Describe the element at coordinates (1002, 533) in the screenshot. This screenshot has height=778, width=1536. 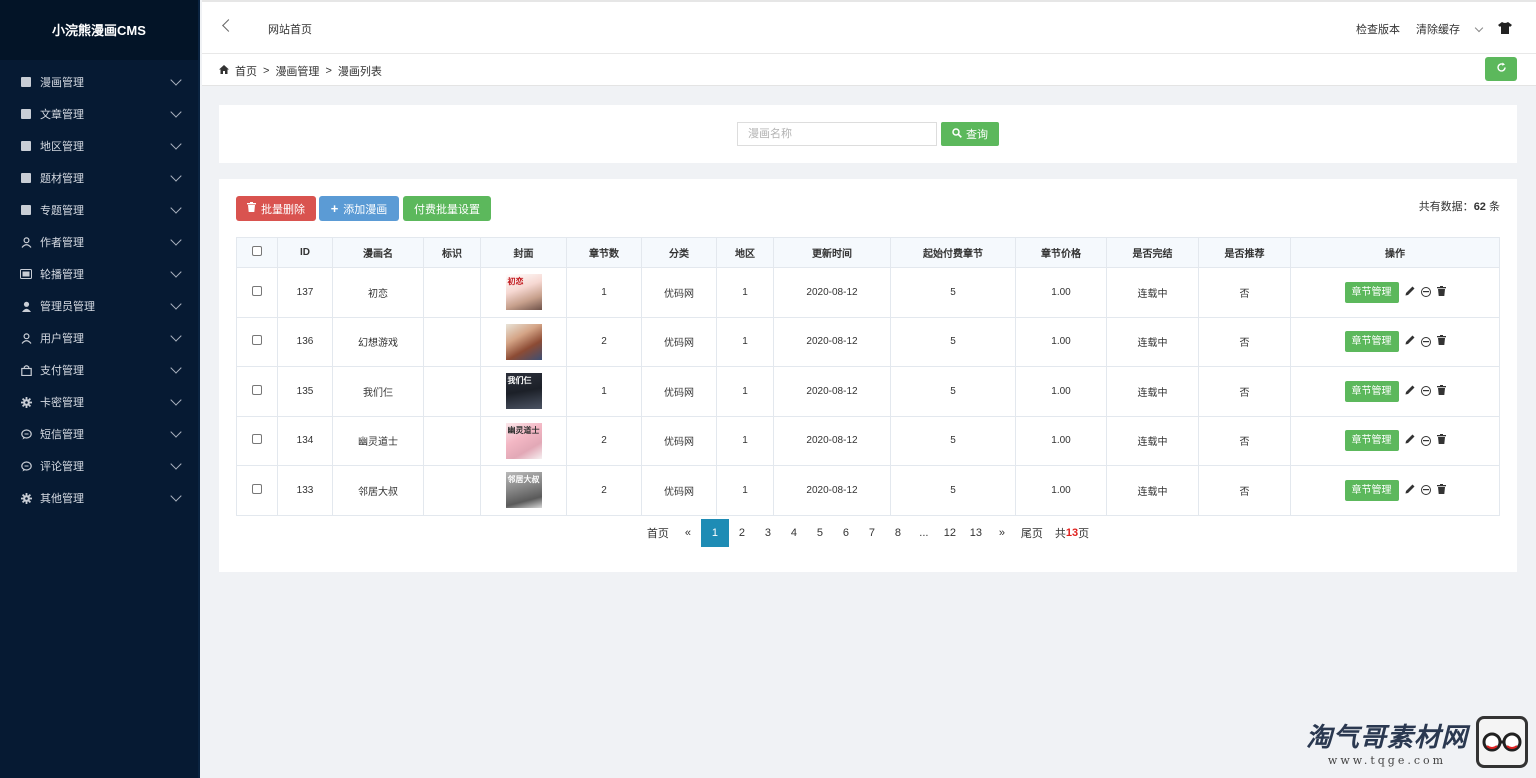
I see `page-next: »` at that location.